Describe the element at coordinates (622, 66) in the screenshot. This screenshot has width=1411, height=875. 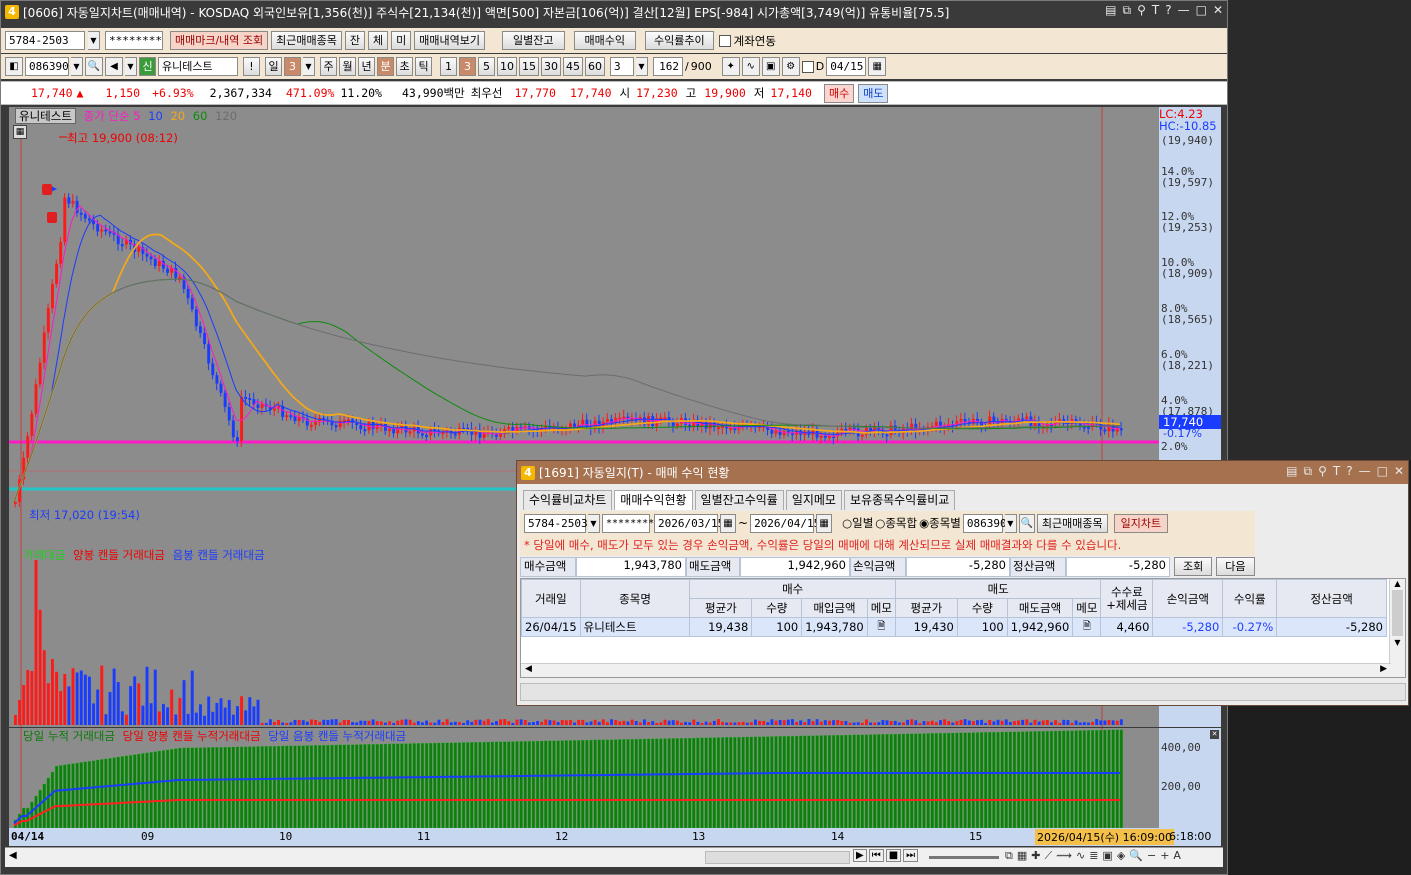
I see `minute-select: 3` at that location.